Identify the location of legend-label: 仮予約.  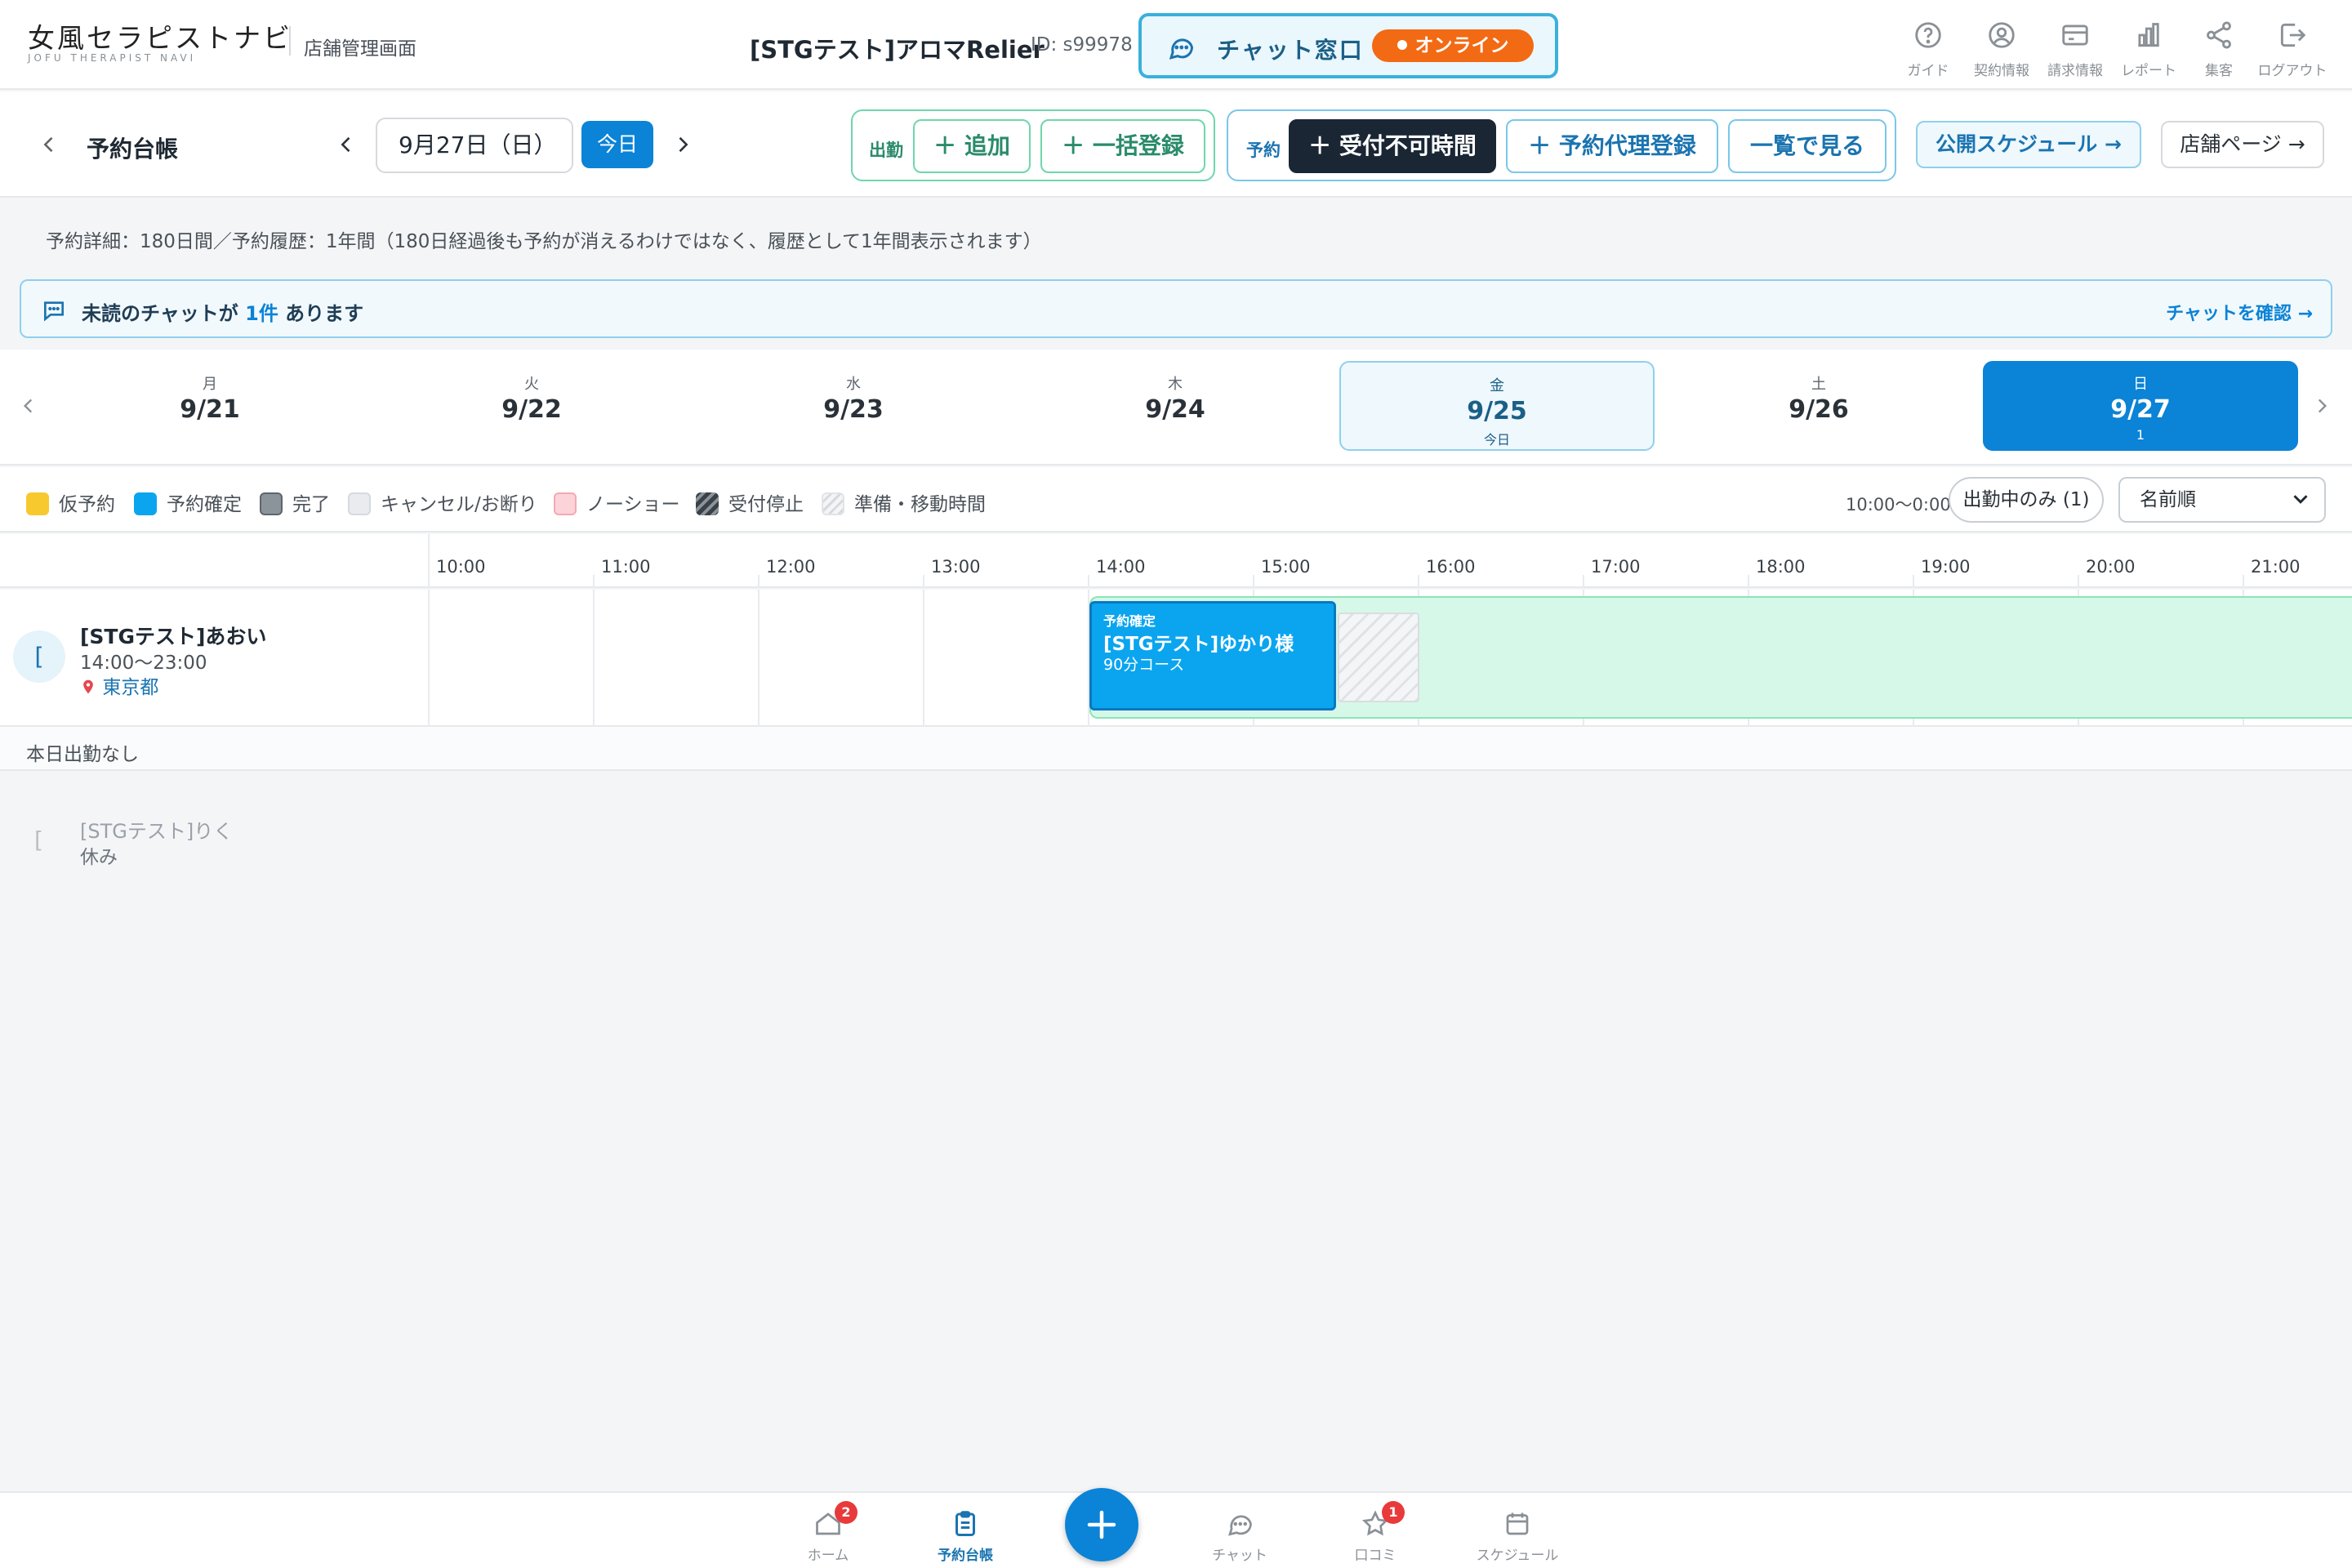
(87, 505).